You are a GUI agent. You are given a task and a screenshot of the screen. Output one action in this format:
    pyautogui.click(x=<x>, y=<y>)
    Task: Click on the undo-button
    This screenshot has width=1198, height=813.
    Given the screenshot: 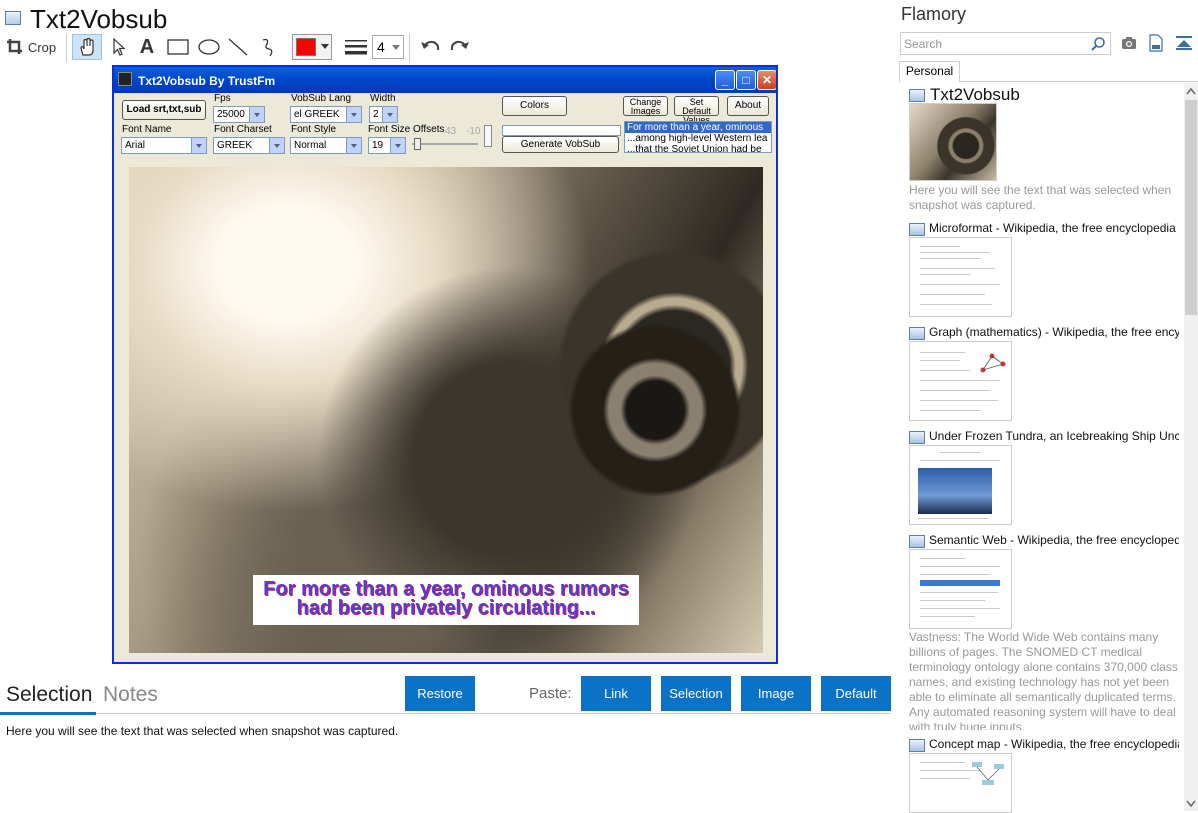 What is the action you would take?
    pyautogui.click(x=430, y=47)
    